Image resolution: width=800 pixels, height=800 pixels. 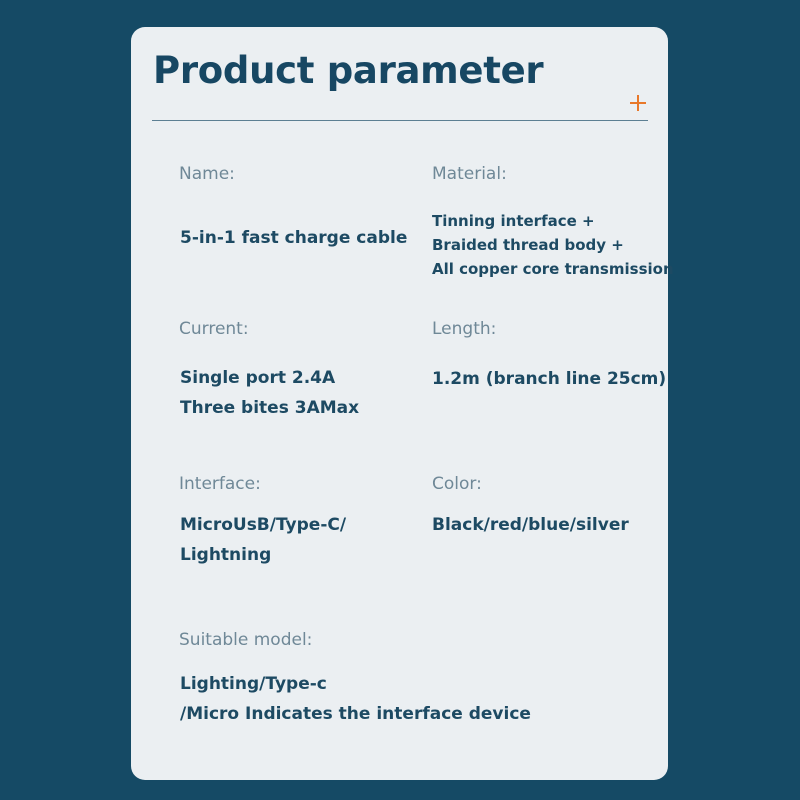 What do you see at coordinates (263, 540) in the screenshot?
I see `interface-value: MicroUsB/Type-C/ Lightning` at bounding box center [263, 540].